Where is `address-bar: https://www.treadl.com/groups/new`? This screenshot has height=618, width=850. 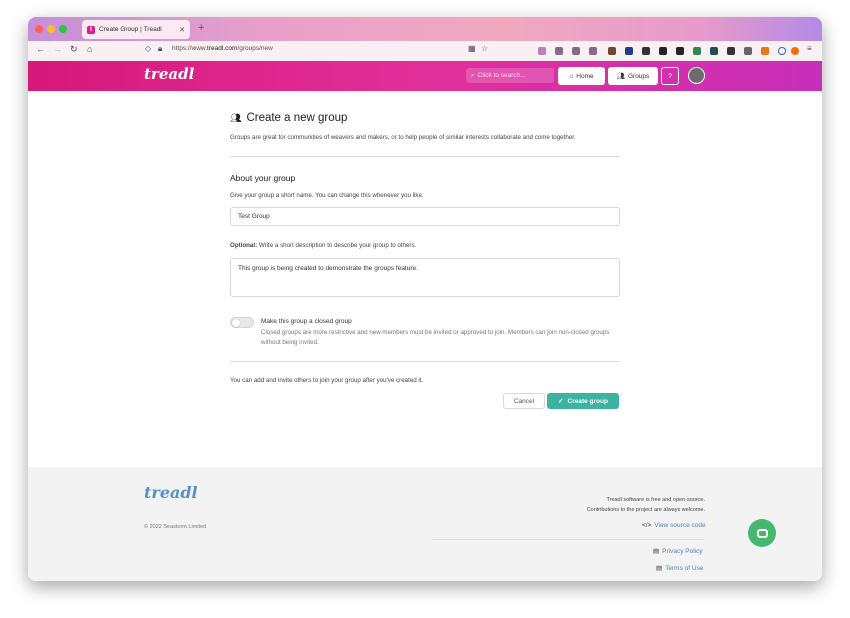 address-bar: https://www.treadl.com/groups/new is located at coordinates (222, 48).